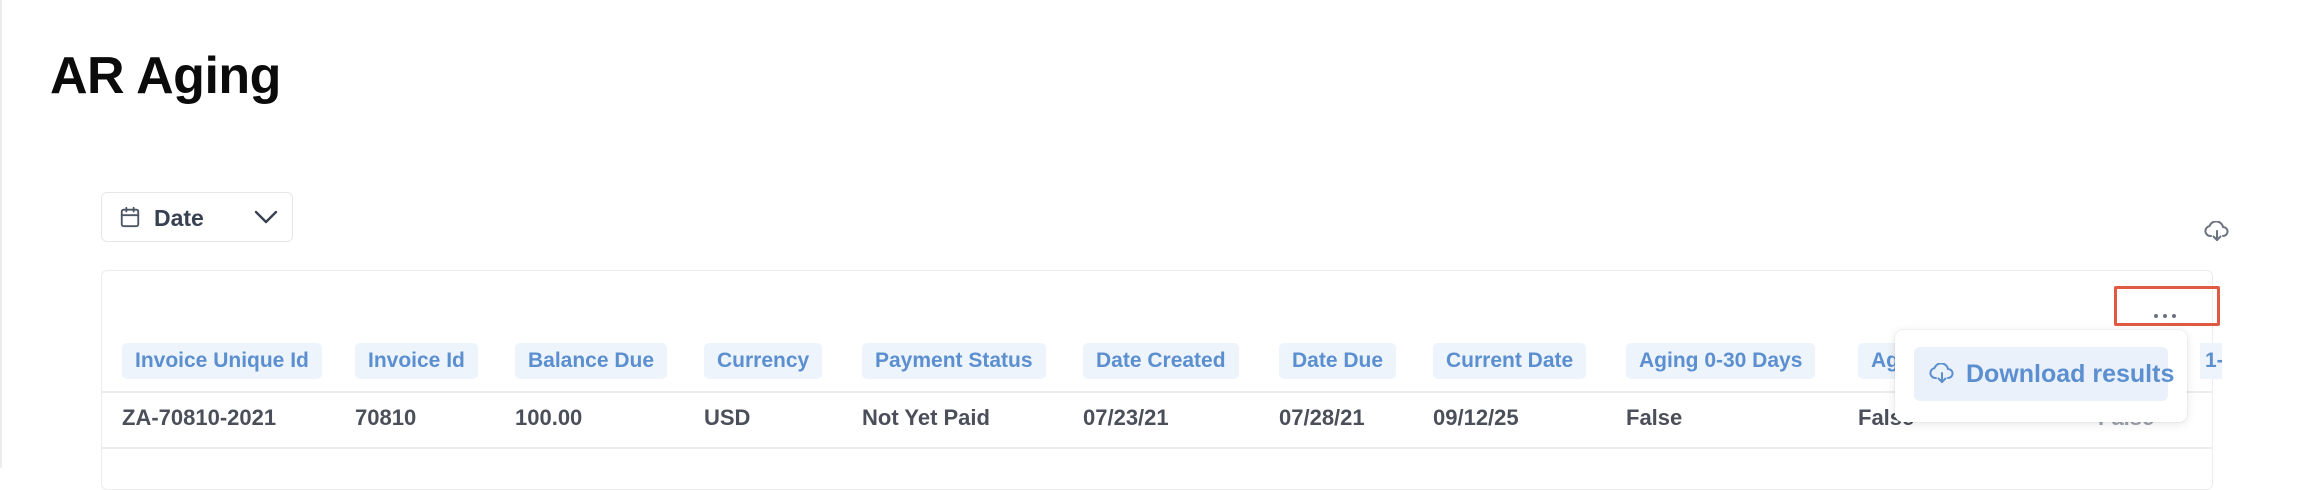 This screenshot has width=2306, height=490. I want to click on column-header: Invoice Unique Id, so click(222, 361).